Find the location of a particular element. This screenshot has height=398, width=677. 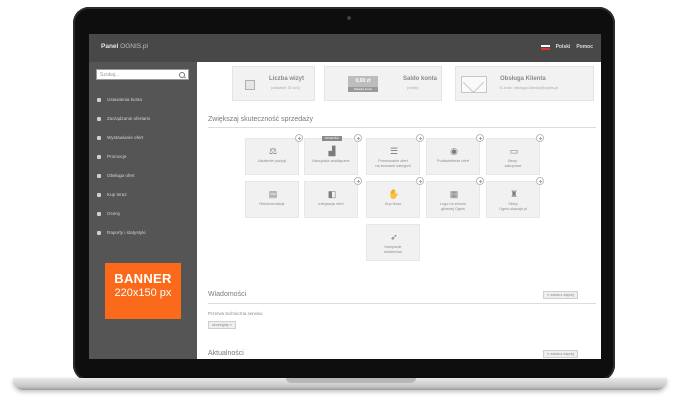

chart-icon is located at coordinates (99, 232).